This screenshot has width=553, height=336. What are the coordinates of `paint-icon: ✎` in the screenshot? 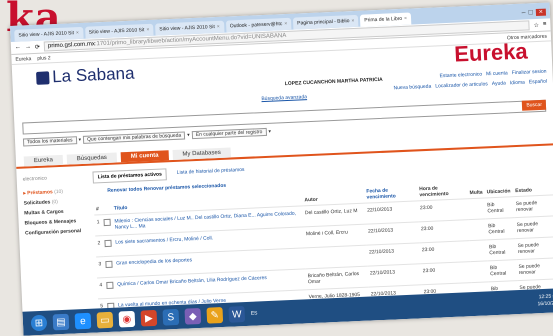 It's located at (215, 315).